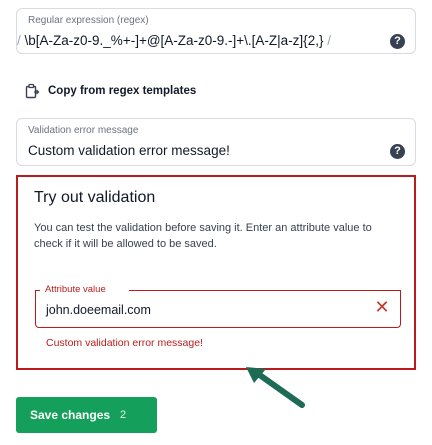  I want to click on save-changes-button: Save changes 2, so click(86, 415).